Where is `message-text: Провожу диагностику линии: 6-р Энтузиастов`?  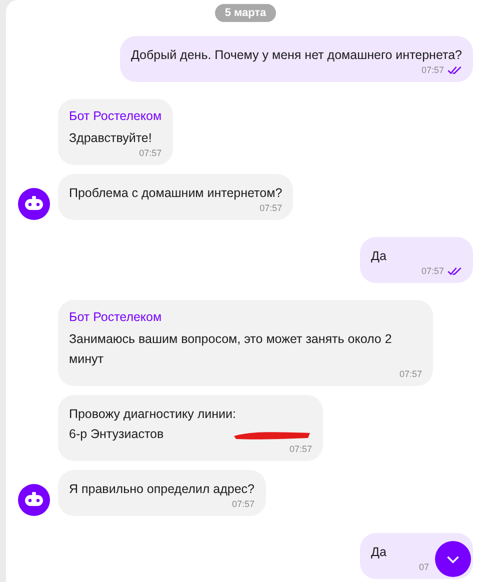
message-text: Провожу диагностику линии: 6-р Энтузиастов is located at coordinates (152, 424).